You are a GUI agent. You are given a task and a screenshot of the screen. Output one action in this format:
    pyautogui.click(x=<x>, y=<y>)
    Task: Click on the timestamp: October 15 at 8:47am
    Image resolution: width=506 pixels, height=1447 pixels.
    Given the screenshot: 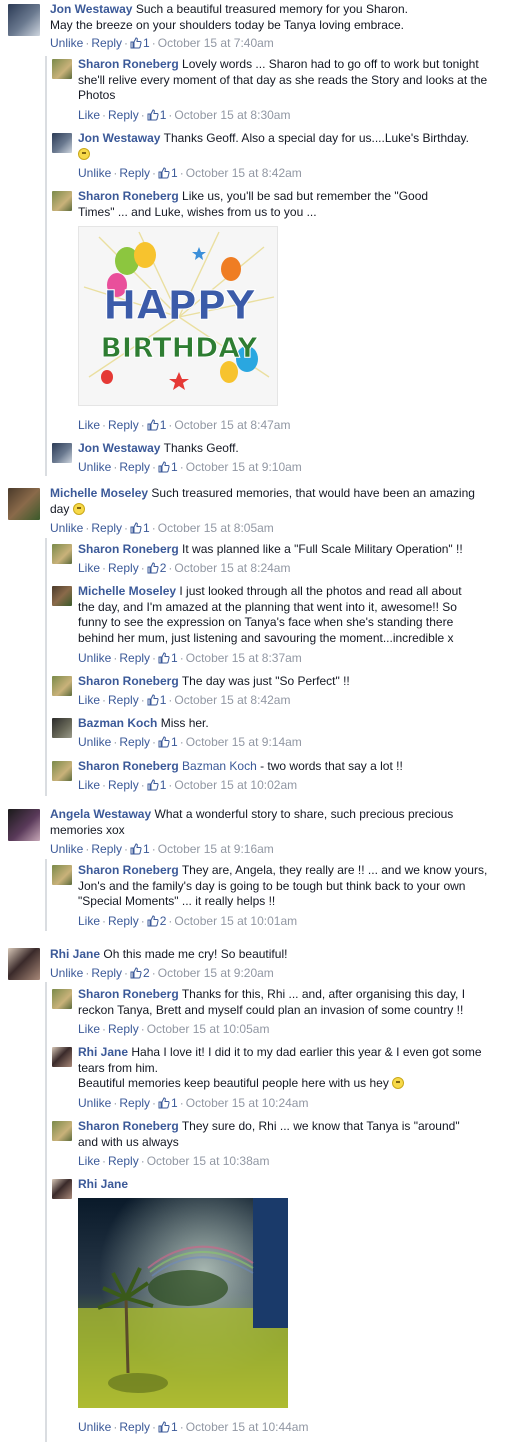 What is the action you would take?
    pyautogui.click(x=232, y=425)
    